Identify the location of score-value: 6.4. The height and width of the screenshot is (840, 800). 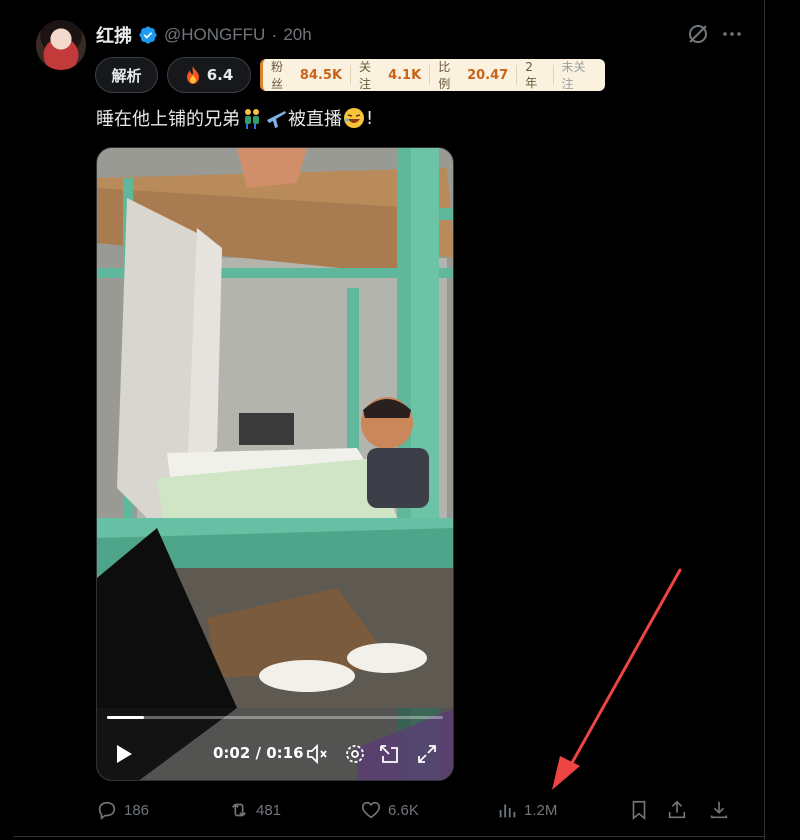
(220, 75).